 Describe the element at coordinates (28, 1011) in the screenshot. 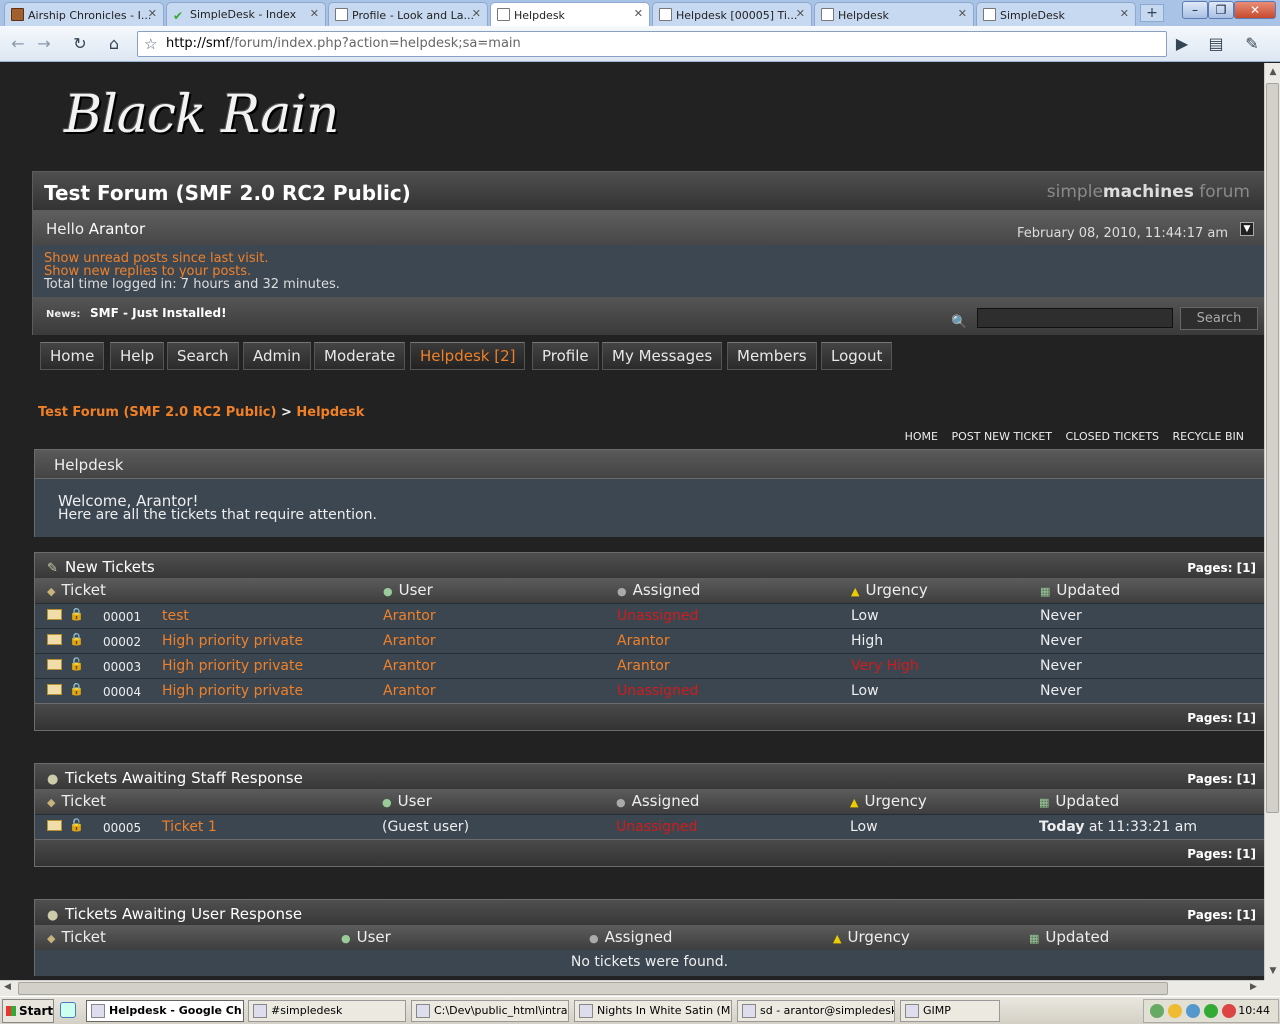

I see `start-button: Start` at that location.